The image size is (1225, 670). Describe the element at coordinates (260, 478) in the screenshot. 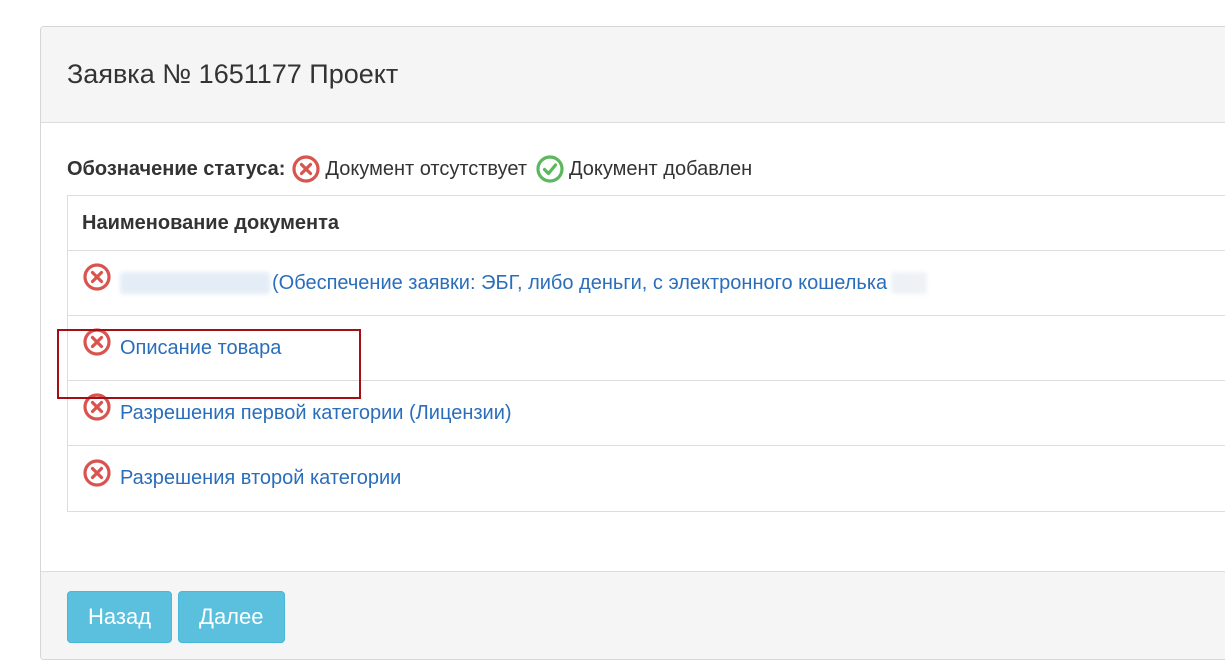

I see `document-link-second-category: Разрешения второй категории` at that location.